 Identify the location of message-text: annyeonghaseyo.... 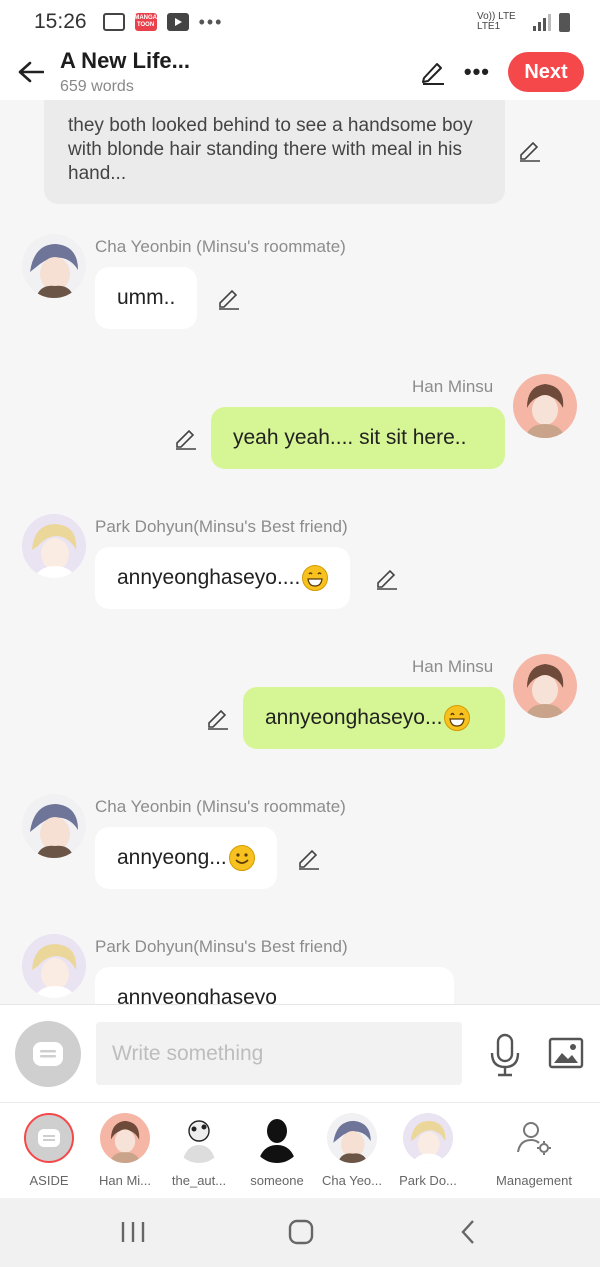
(354, 717).